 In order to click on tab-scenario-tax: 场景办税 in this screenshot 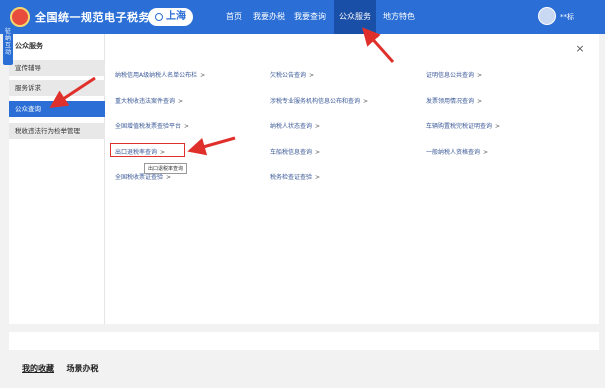, I will do `click(83, 368)`.